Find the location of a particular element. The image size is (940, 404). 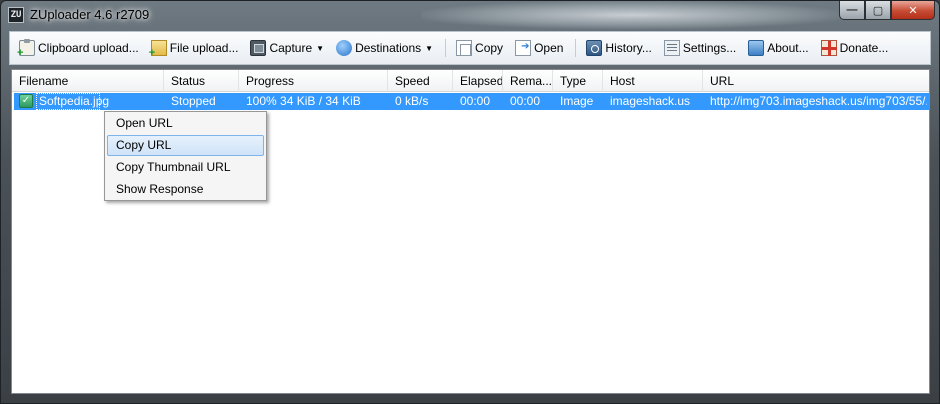

cell-filename: Softpedia.jpg is located at coordinates (74, 101).